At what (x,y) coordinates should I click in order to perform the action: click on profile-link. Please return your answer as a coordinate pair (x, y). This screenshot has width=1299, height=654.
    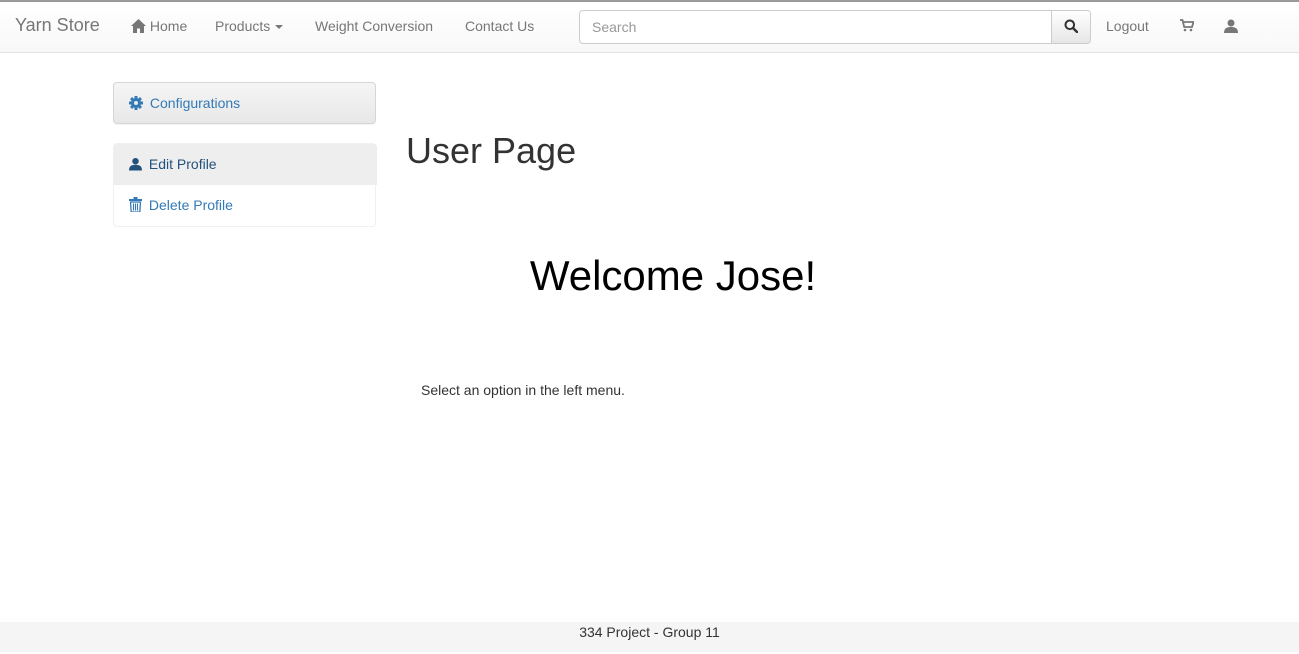
    Looking at the image, I should click on (1231, 28).